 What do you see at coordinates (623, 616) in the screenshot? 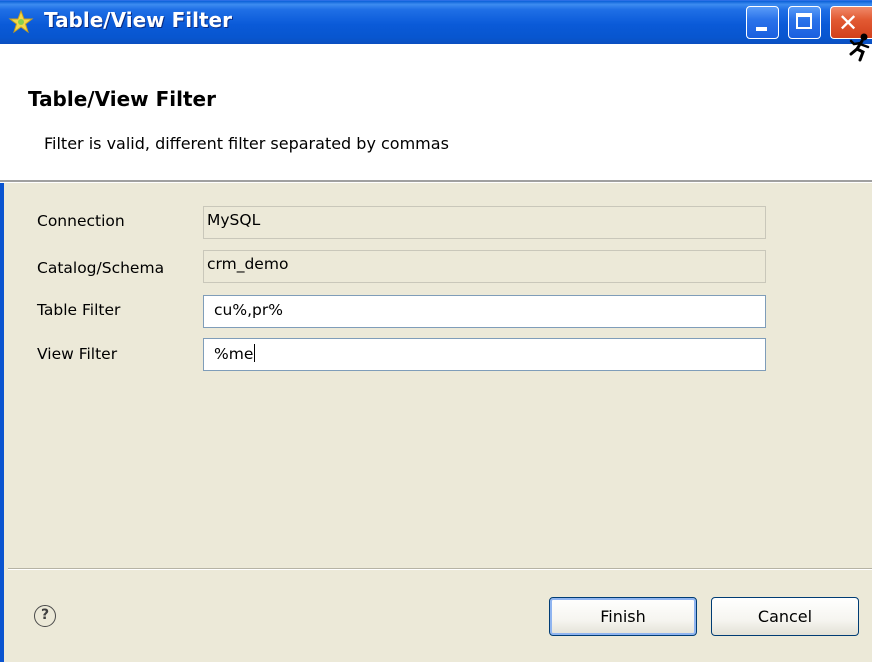
I see `finish-button: Finish` at bounding box center [623, 616].